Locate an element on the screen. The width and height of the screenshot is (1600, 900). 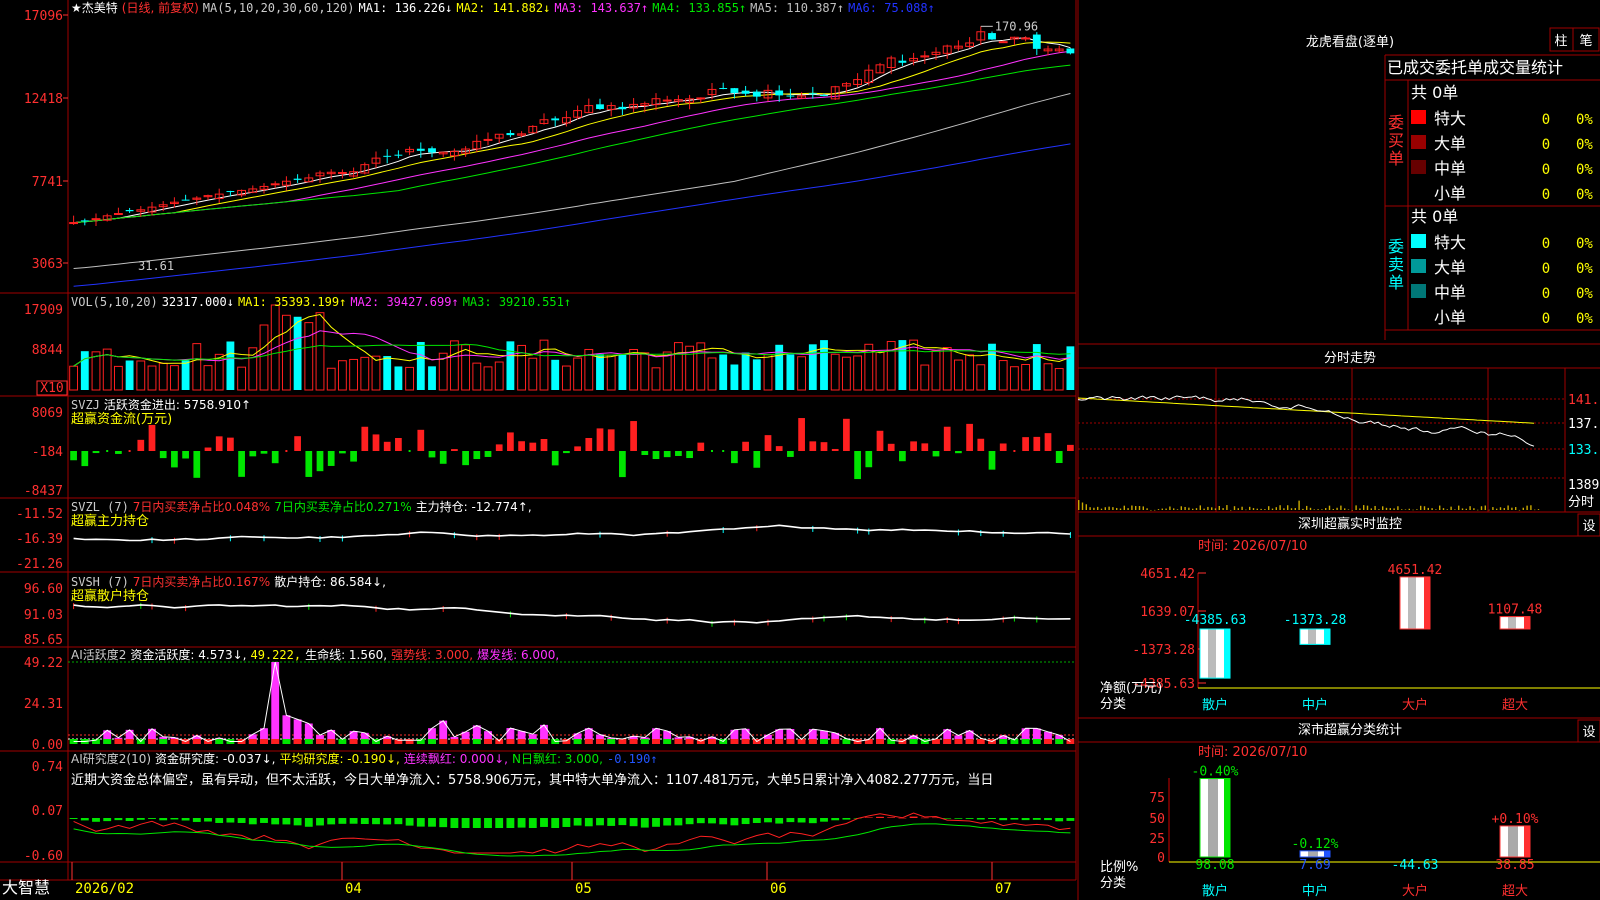
ai2-tick-label: 0.74 is located at coordinates (47, 767).